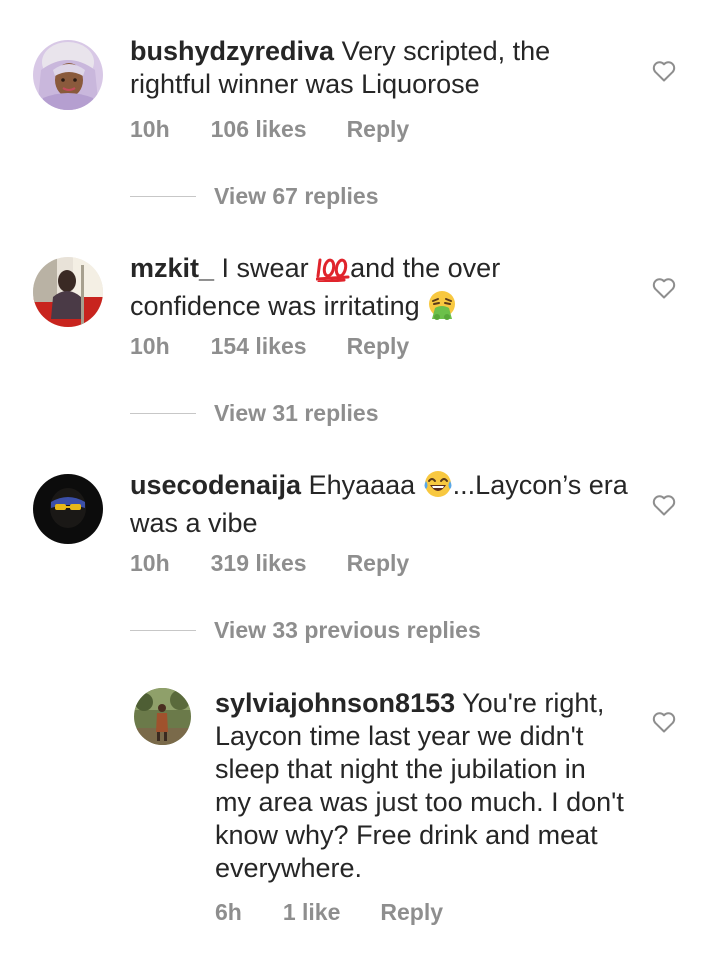 The image size is (720, 962). Describe the element at coordinates (172, 268) in the screenshot. I see `comment-username: mzkit_` at that location.